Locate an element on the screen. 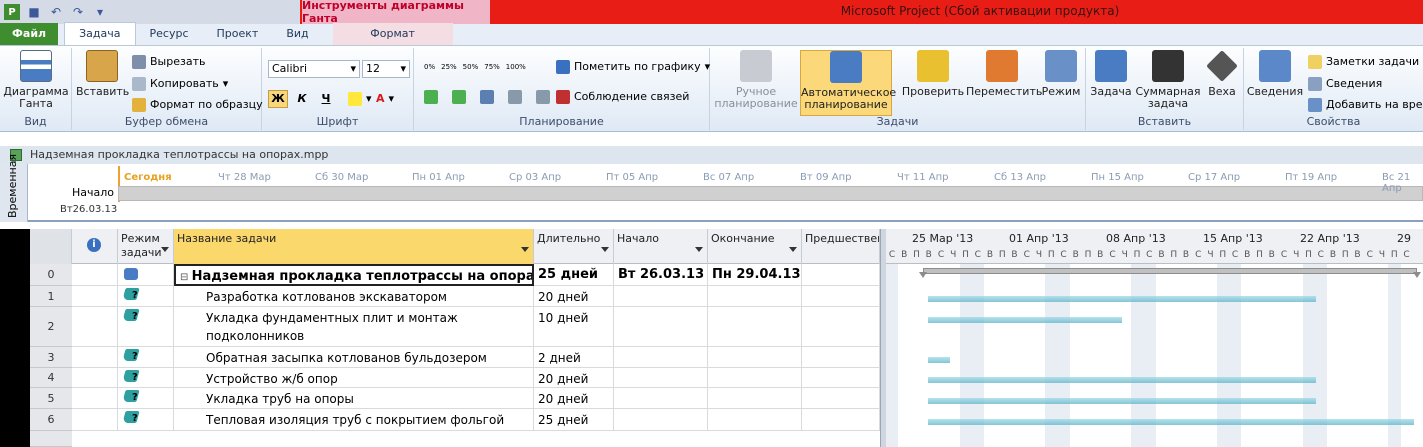 The image size is (1423, 447). indent-icon is located at coordinates (459, 97).